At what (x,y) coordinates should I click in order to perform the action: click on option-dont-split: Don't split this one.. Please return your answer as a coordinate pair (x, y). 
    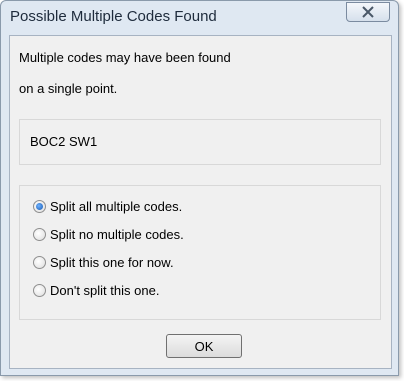
    Looking at the image, I should click on (96, 290).